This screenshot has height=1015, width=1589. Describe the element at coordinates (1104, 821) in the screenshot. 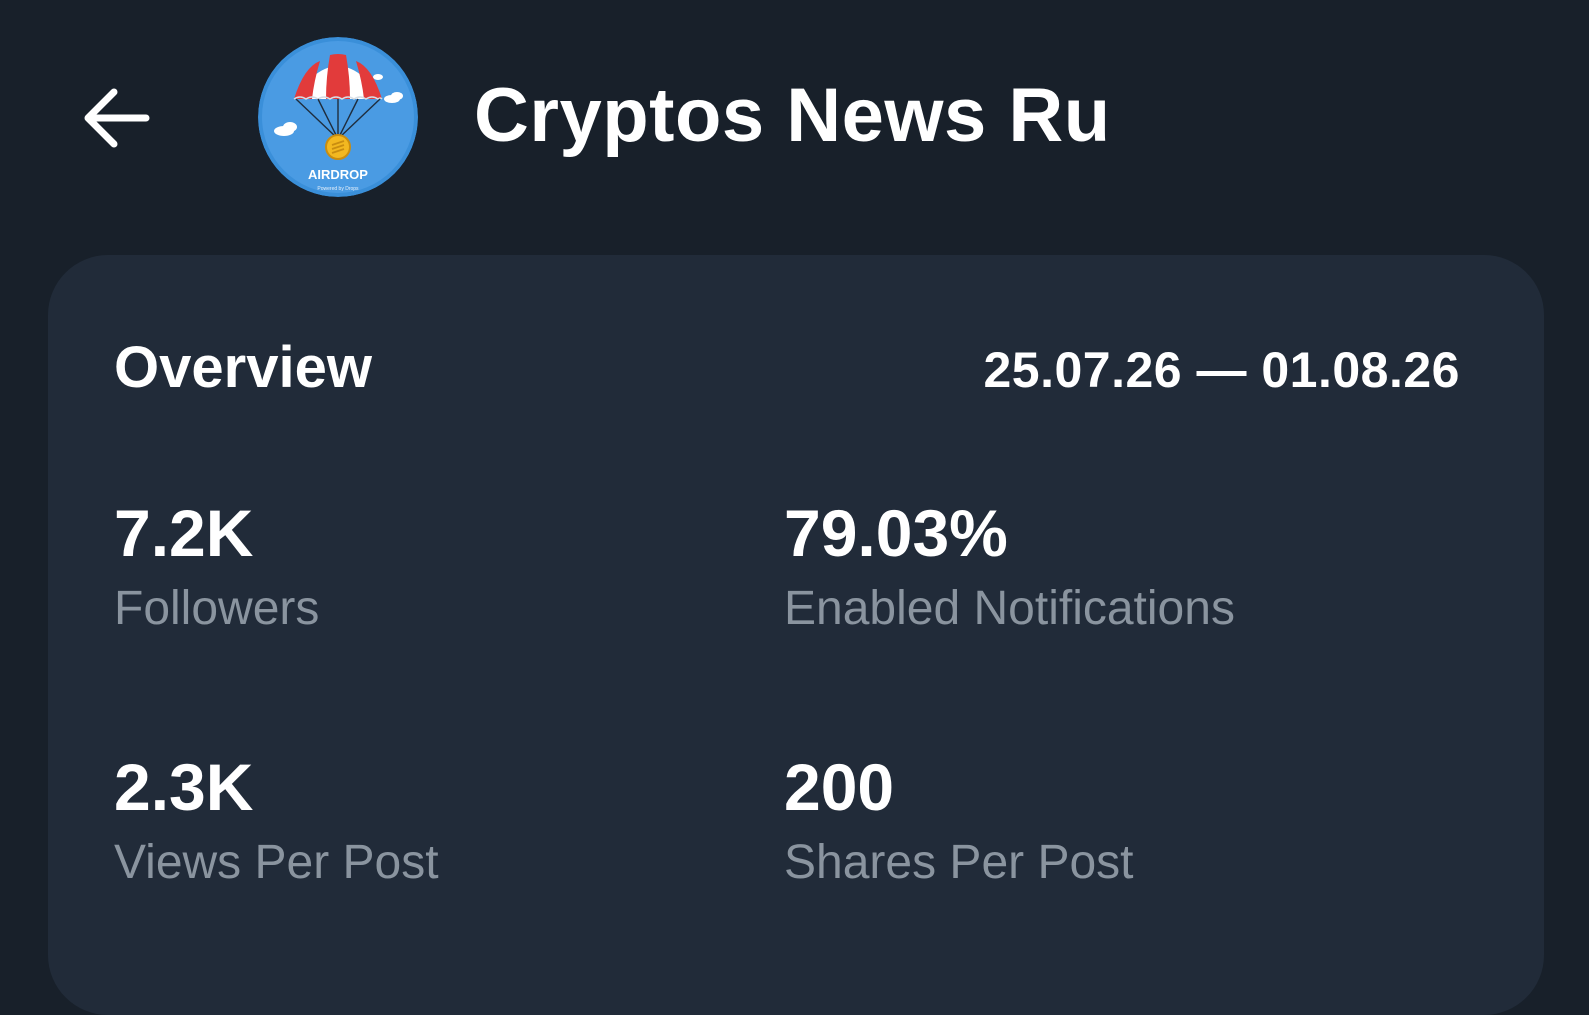

I see `stat-shares-per-post: 200 Shares Per Post` at that location.